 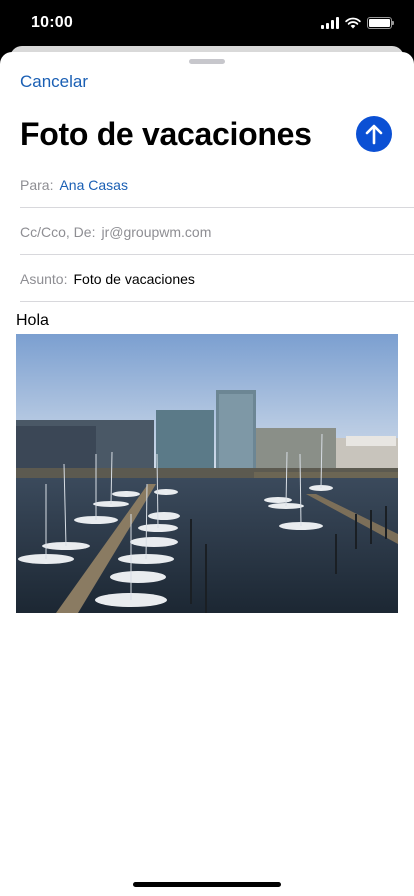 I want to click on send-button, so click(x=374, y=134).